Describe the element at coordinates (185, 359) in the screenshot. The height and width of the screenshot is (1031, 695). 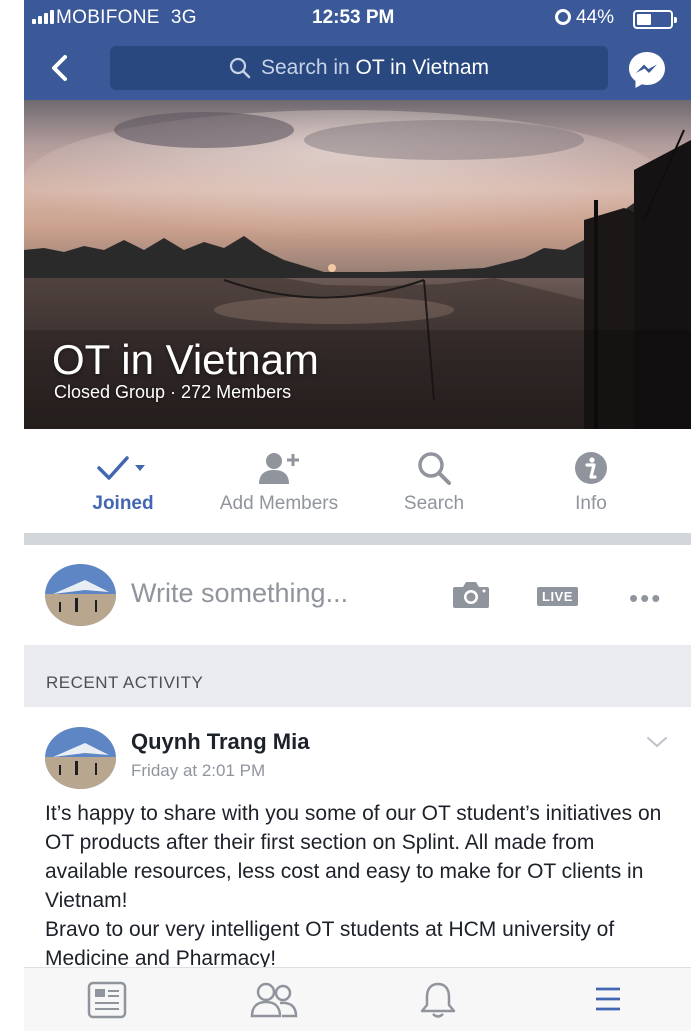
I see `group-title: OT in Vietnam` at that location.